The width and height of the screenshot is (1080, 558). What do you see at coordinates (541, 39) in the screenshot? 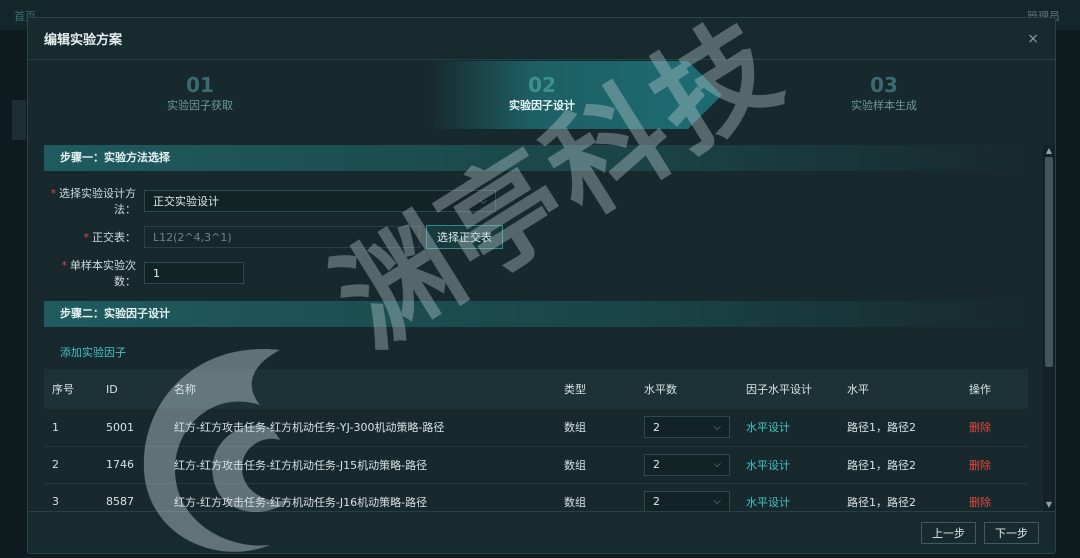
I see `dialog-header: 编辑实验方案 ×` at bounding box center [541, 39].